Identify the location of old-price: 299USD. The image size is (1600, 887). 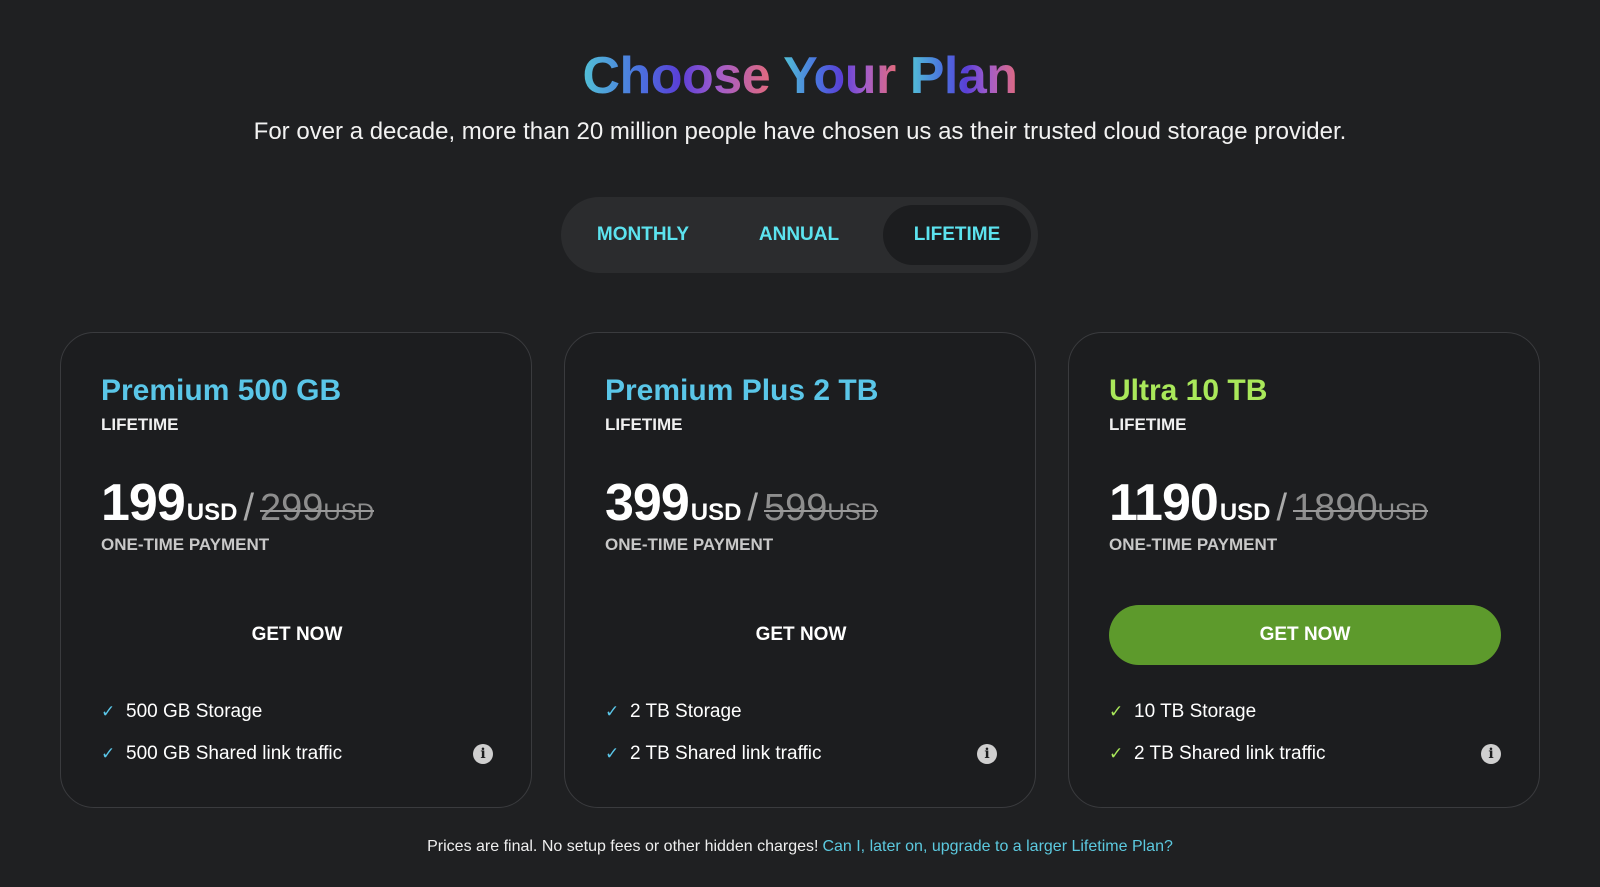
(317, 508).